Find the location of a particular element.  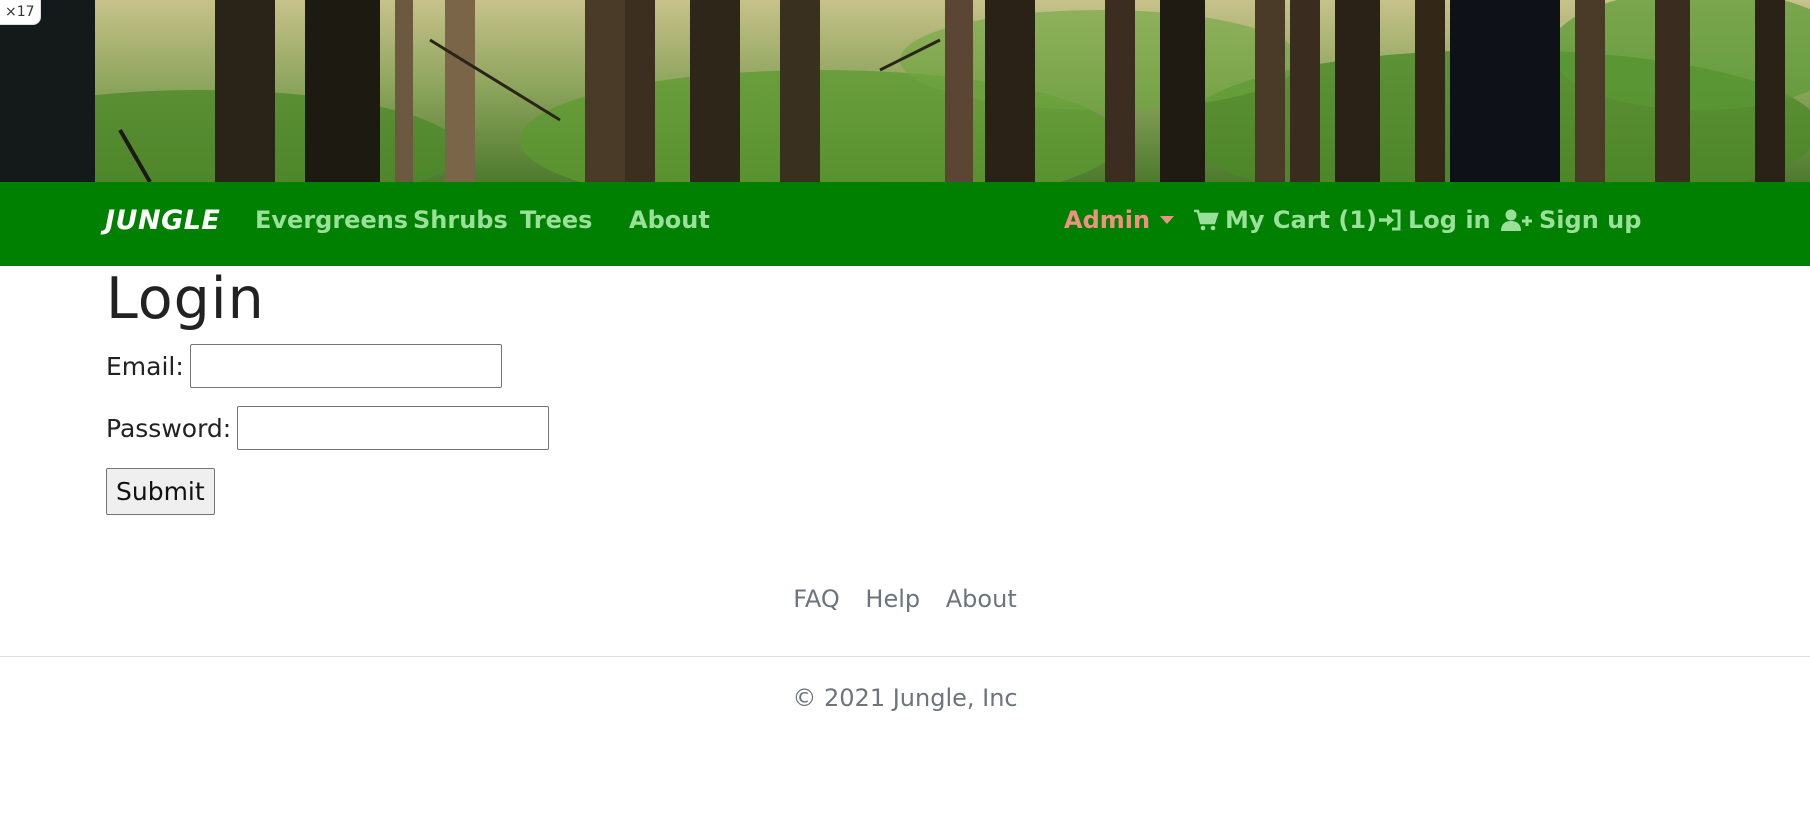

brand-logo: JUNGLE is located at coordinates (162, 220).